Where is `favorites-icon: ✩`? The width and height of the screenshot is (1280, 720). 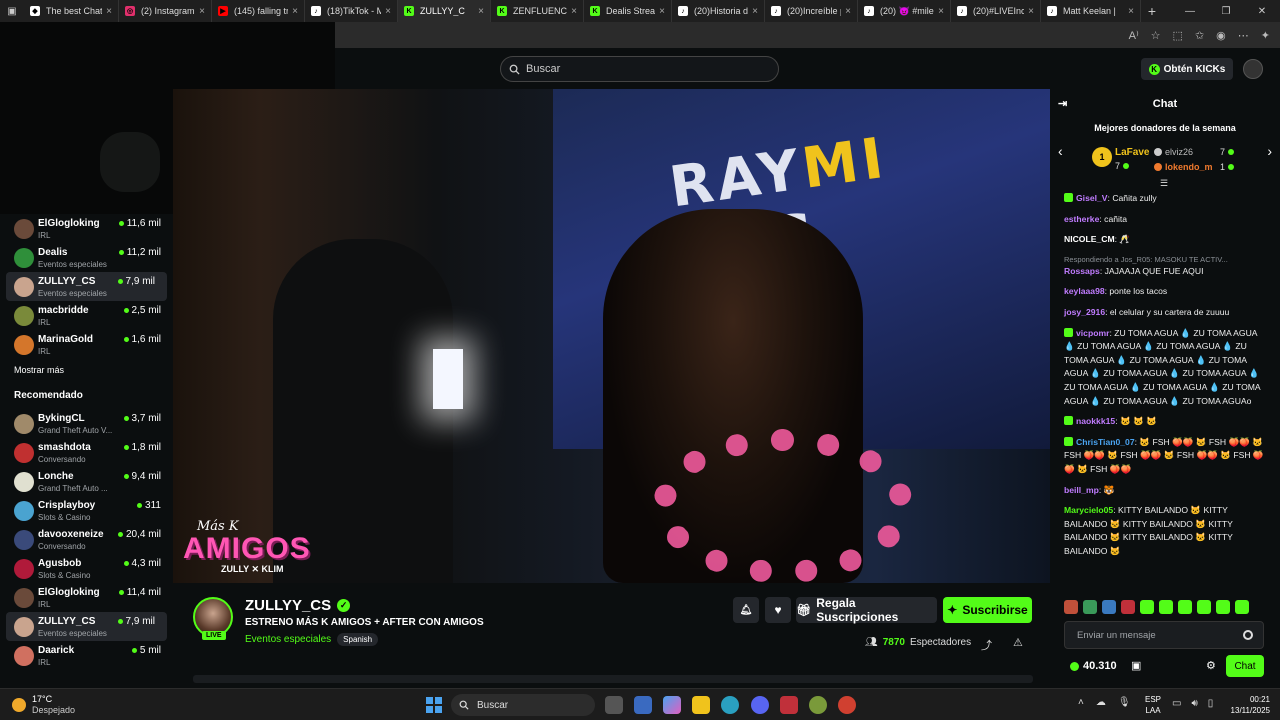
favorites-icon: ✩ is located at coordinates (1199, 35).